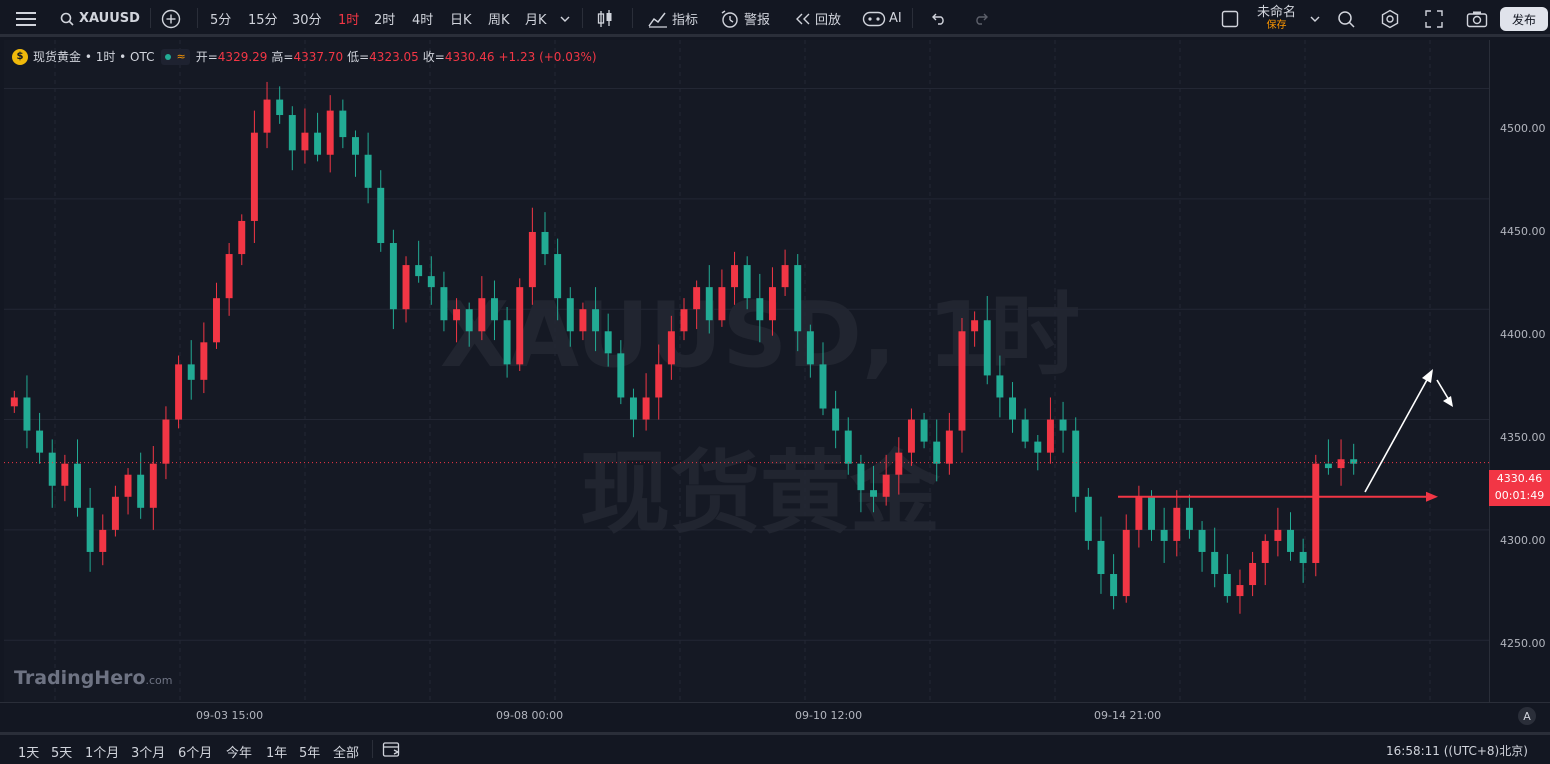  What do you see at coordinates (1128, 715) in the screenshot?
I see `time-label: 09-14 21:00` at bounding box center [1128, 715].